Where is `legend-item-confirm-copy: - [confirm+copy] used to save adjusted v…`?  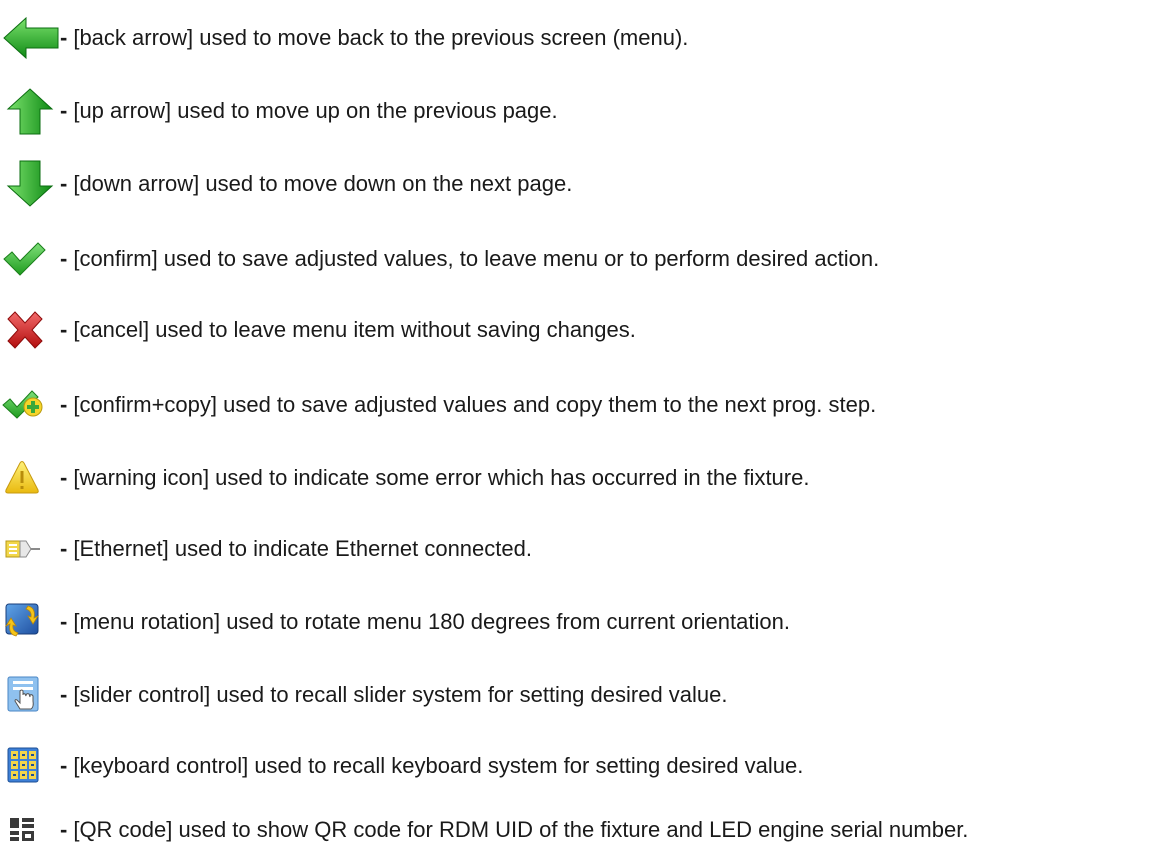 legend-item-confirm-copy: - [confirm+copy] used to save adjusted v… is located at coordinates (438, 405).